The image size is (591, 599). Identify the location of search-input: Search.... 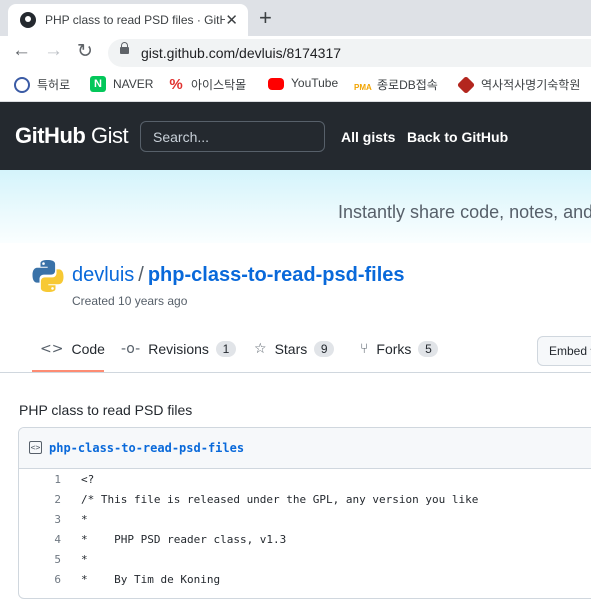
(232, 136).